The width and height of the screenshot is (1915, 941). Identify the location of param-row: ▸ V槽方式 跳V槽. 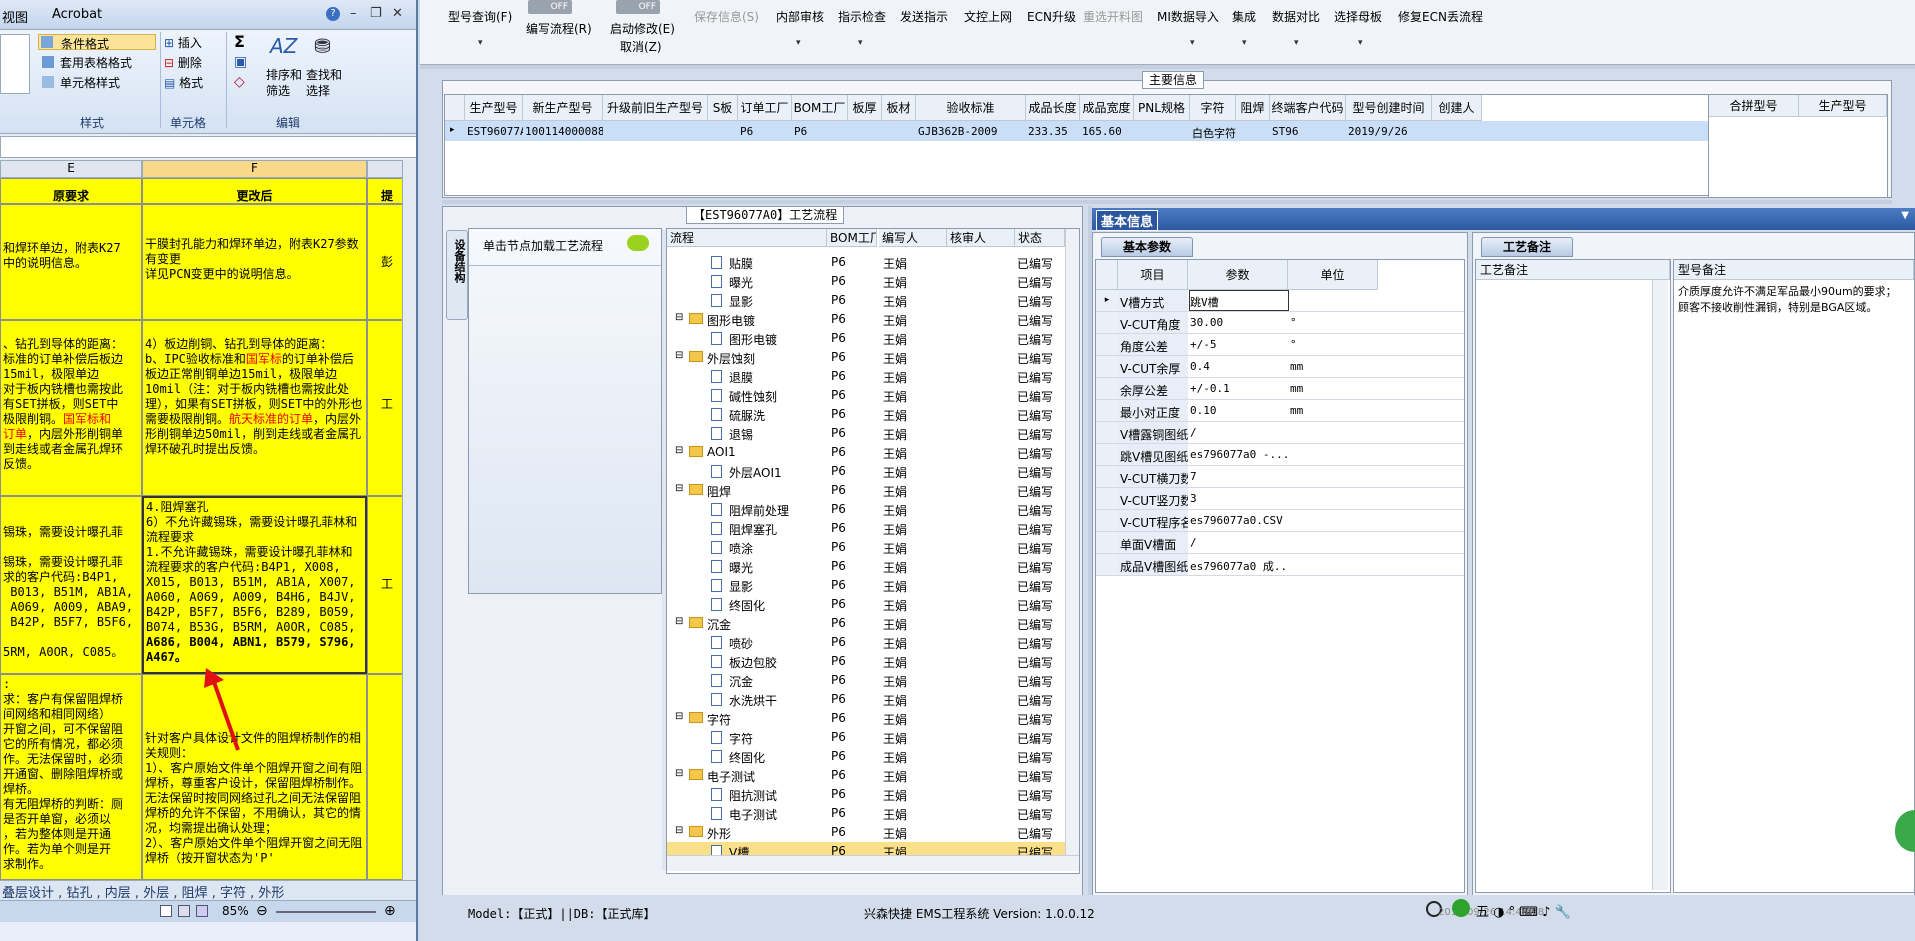
(1280, 301).